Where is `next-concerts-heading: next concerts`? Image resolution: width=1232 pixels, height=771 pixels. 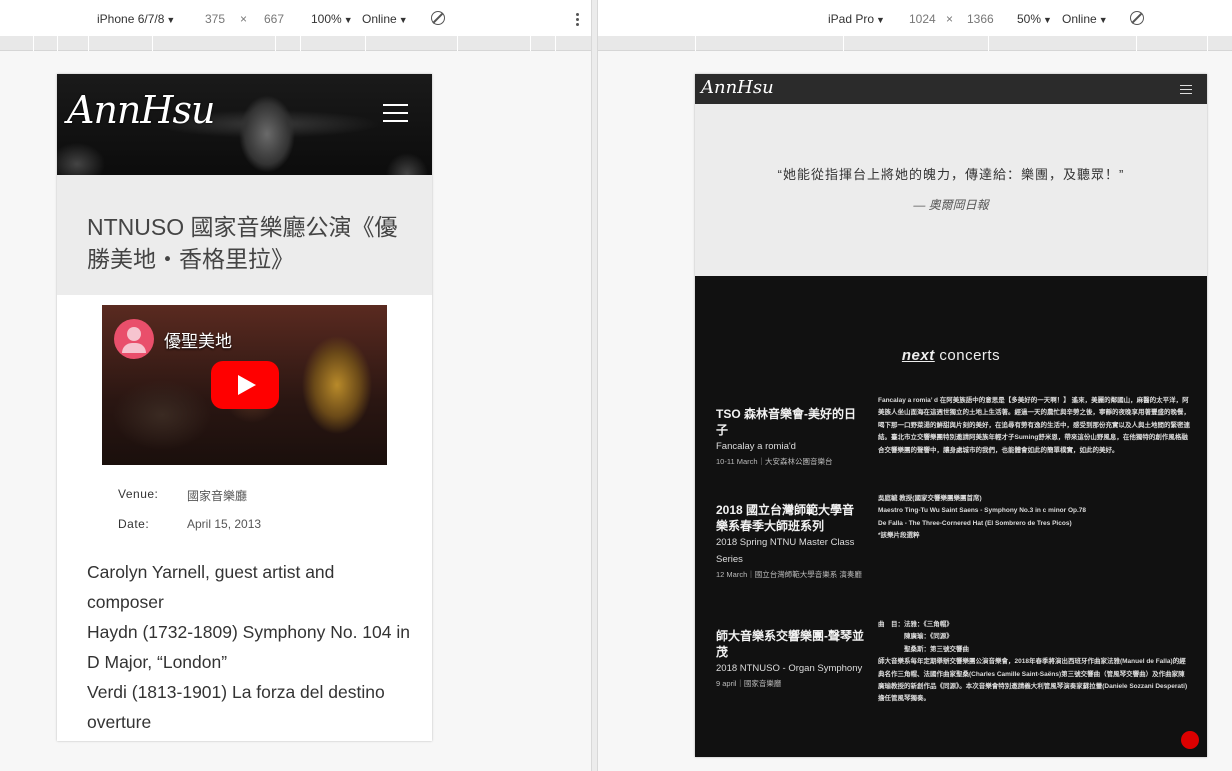 next-concerts-heading: next concerts is located at coordinates (951, 355).